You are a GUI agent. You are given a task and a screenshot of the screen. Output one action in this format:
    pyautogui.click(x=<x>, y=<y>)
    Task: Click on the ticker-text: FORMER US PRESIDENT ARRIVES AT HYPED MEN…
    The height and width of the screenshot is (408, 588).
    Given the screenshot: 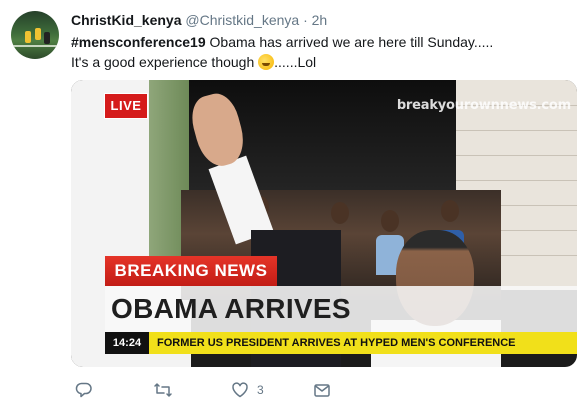 What is the action you would take?
    pyautogui.click(x=336, y=343)
    